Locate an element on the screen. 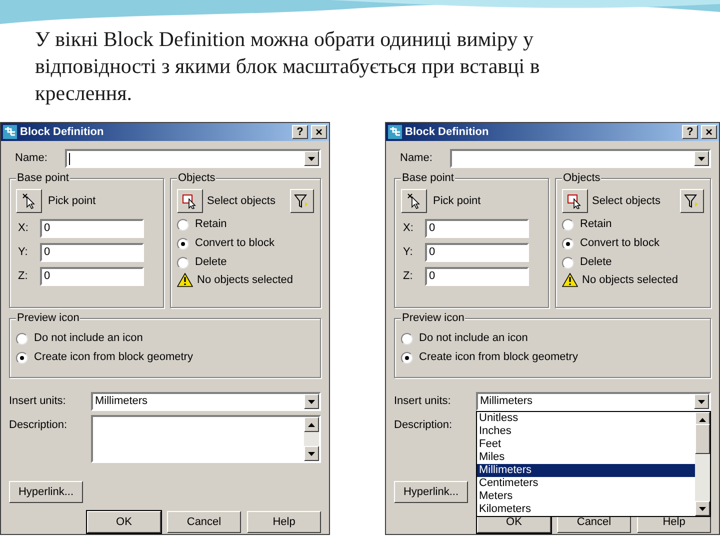 The image size is (720, 540). slide-title: У вікні Block Definition можна обрати одиниці виміру у відповідності з якими блок масштабується при вставці в креслення. is located at coordinates (288, 66).